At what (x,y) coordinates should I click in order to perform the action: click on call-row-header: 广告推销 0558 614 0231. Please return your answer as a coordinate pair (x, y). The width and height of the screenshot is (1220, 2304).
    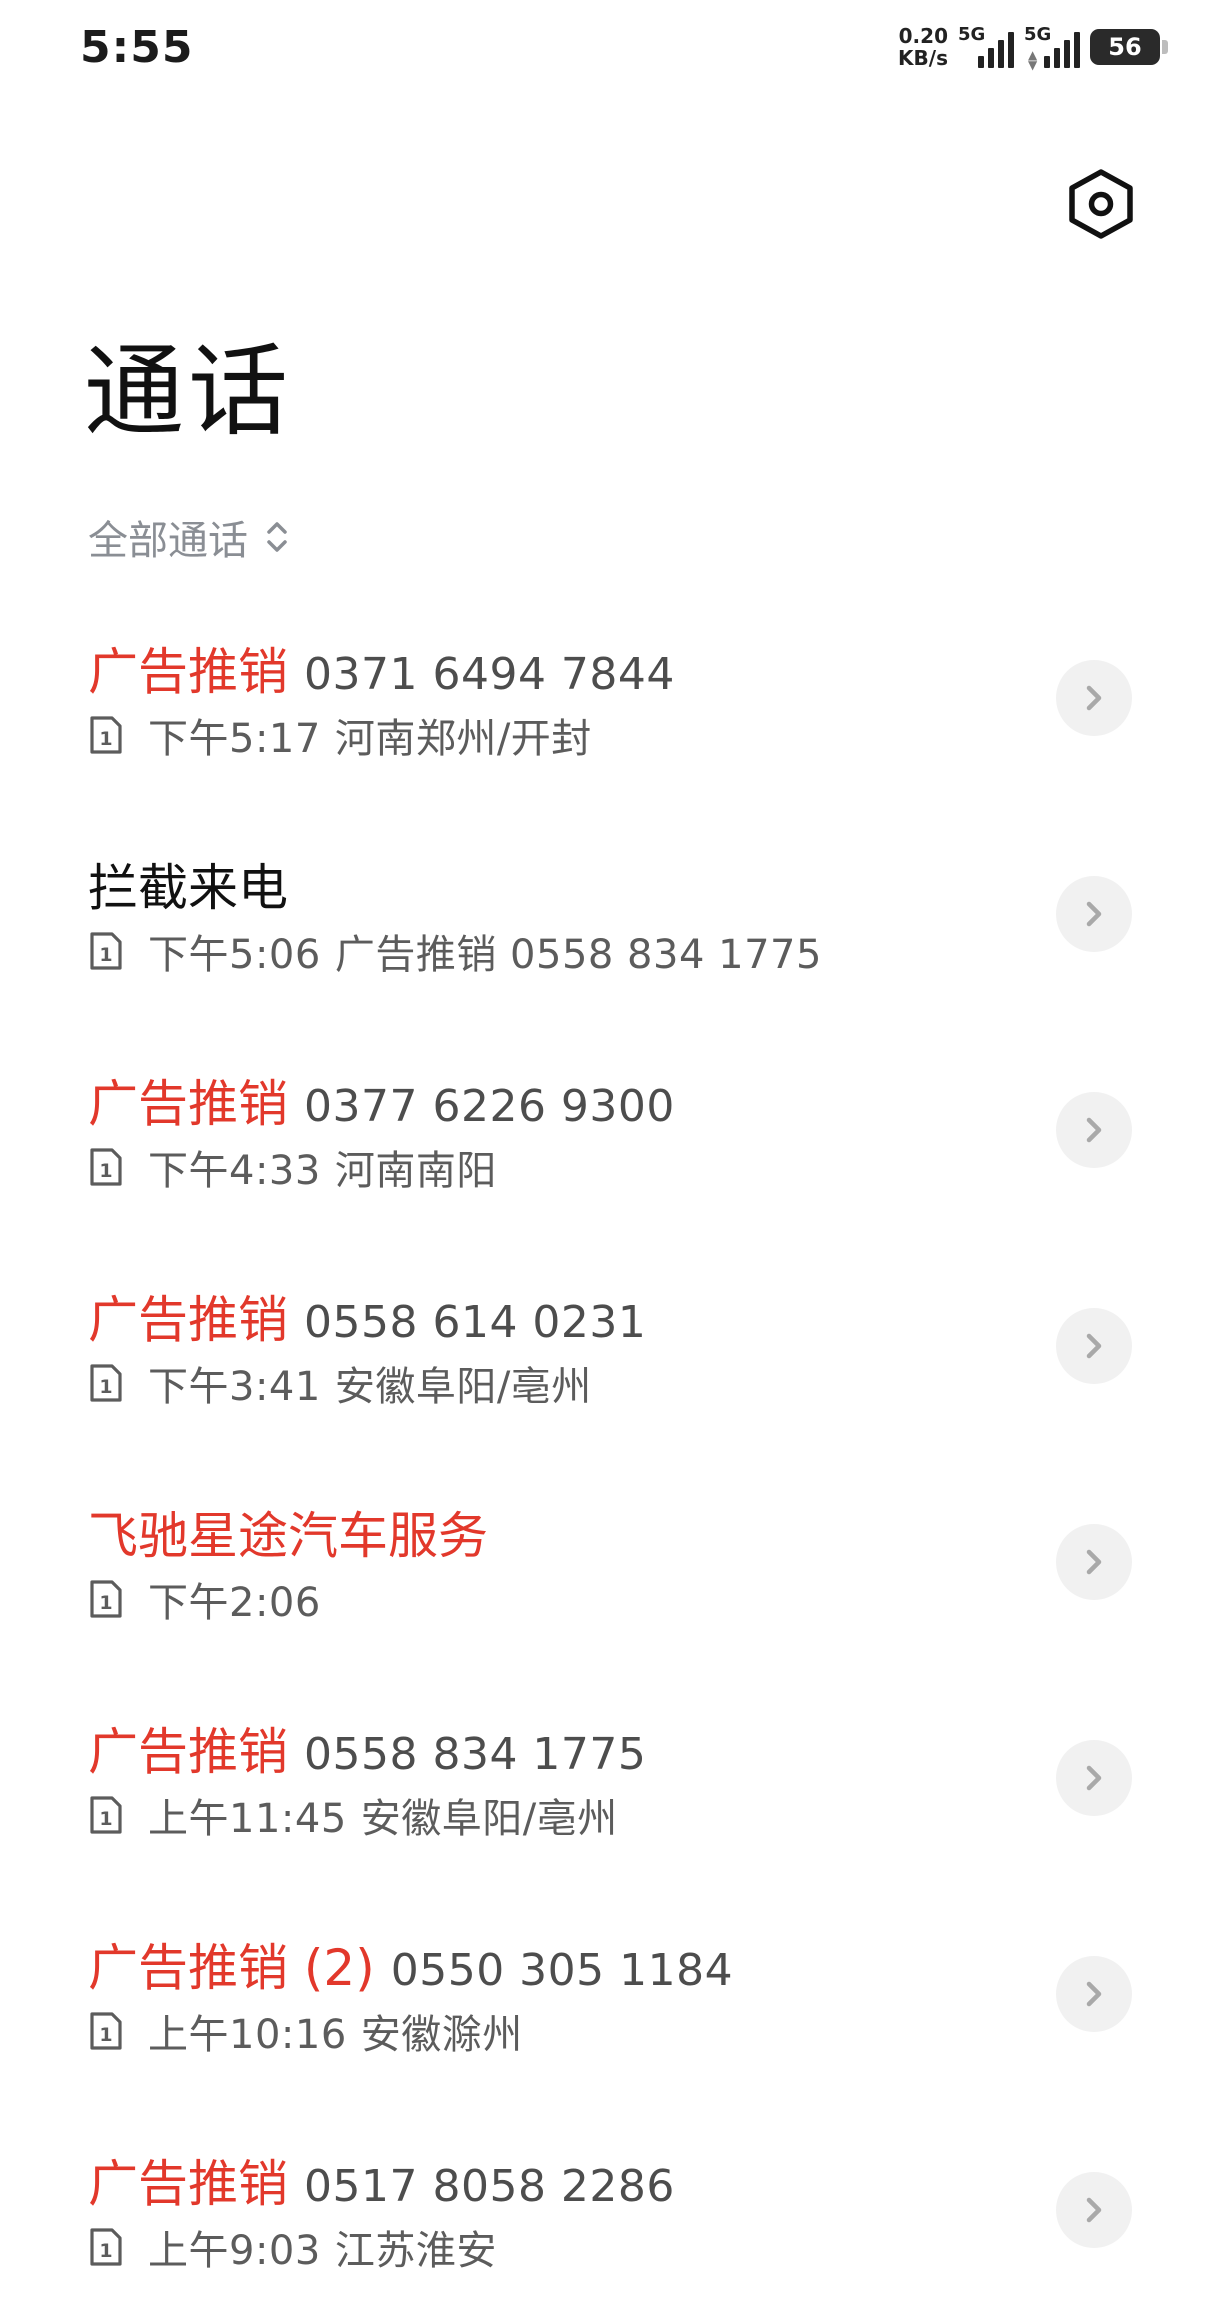
    Looking at the image, I should click on (367, 1316).